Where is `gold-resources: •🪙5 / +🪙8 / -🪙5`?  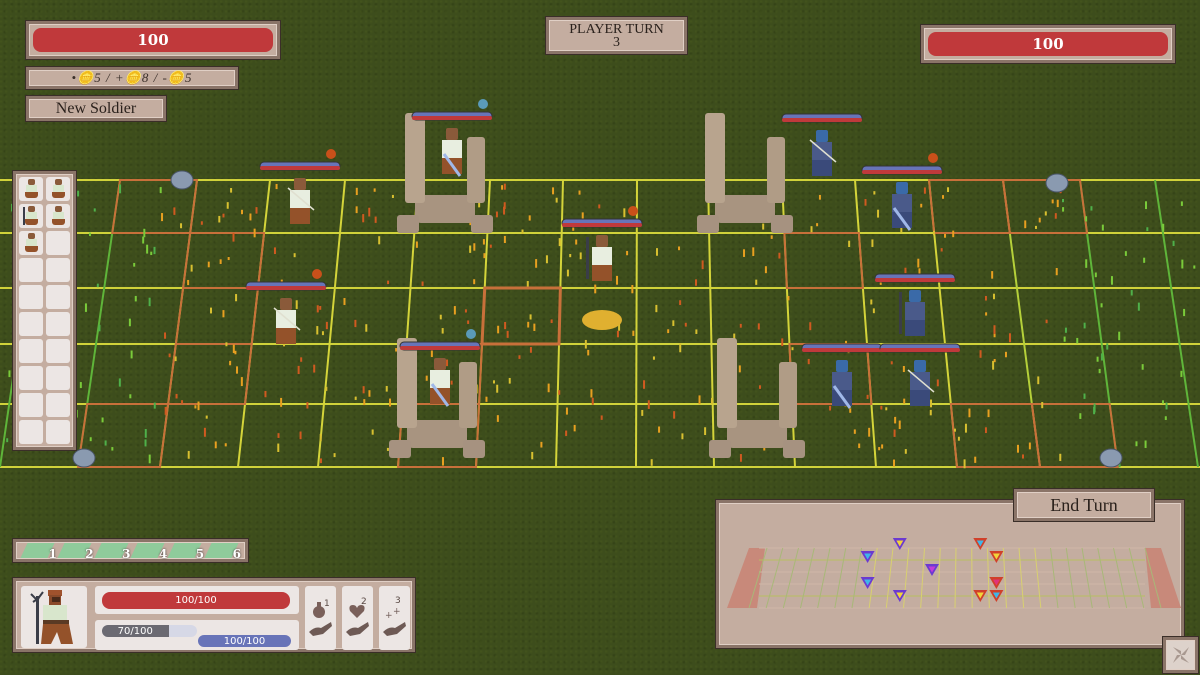 gold-resources: •🪙5 / +🪙8 / -🪙5 is located at coordinates (132, 78).